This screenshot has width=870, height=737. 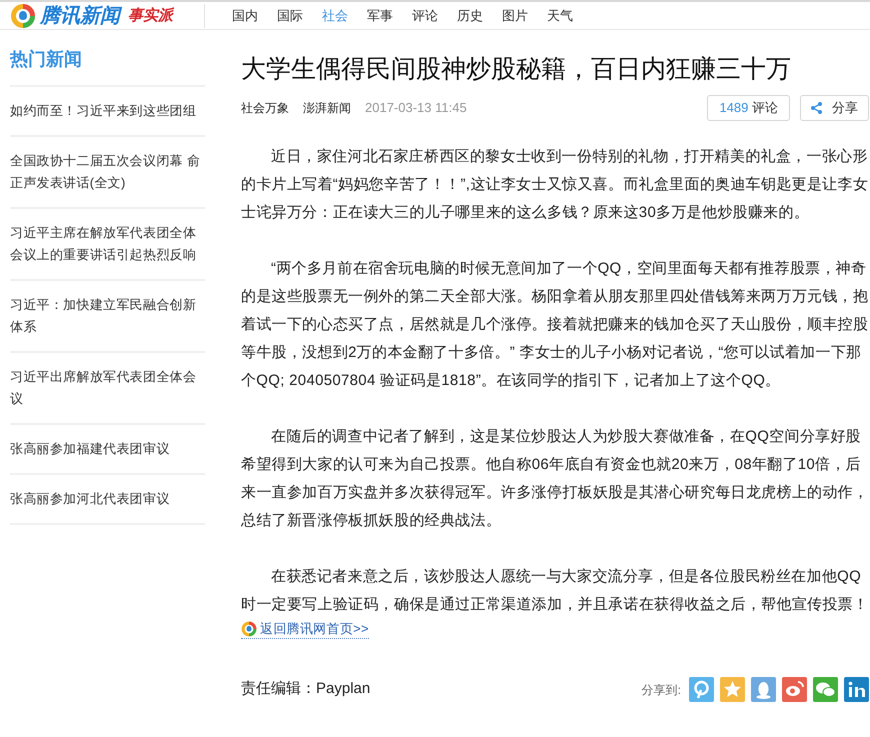 I want to click on comment-button: 1489 评论, so click(x=748, y=108).